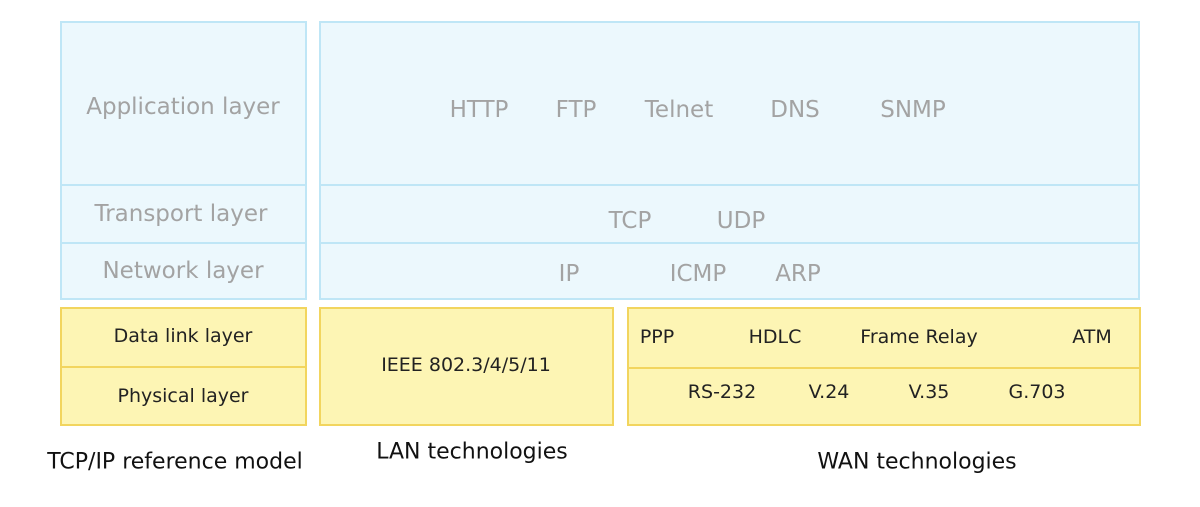  I want to click on lan-caption: LAN technologies, so click(472, 452).